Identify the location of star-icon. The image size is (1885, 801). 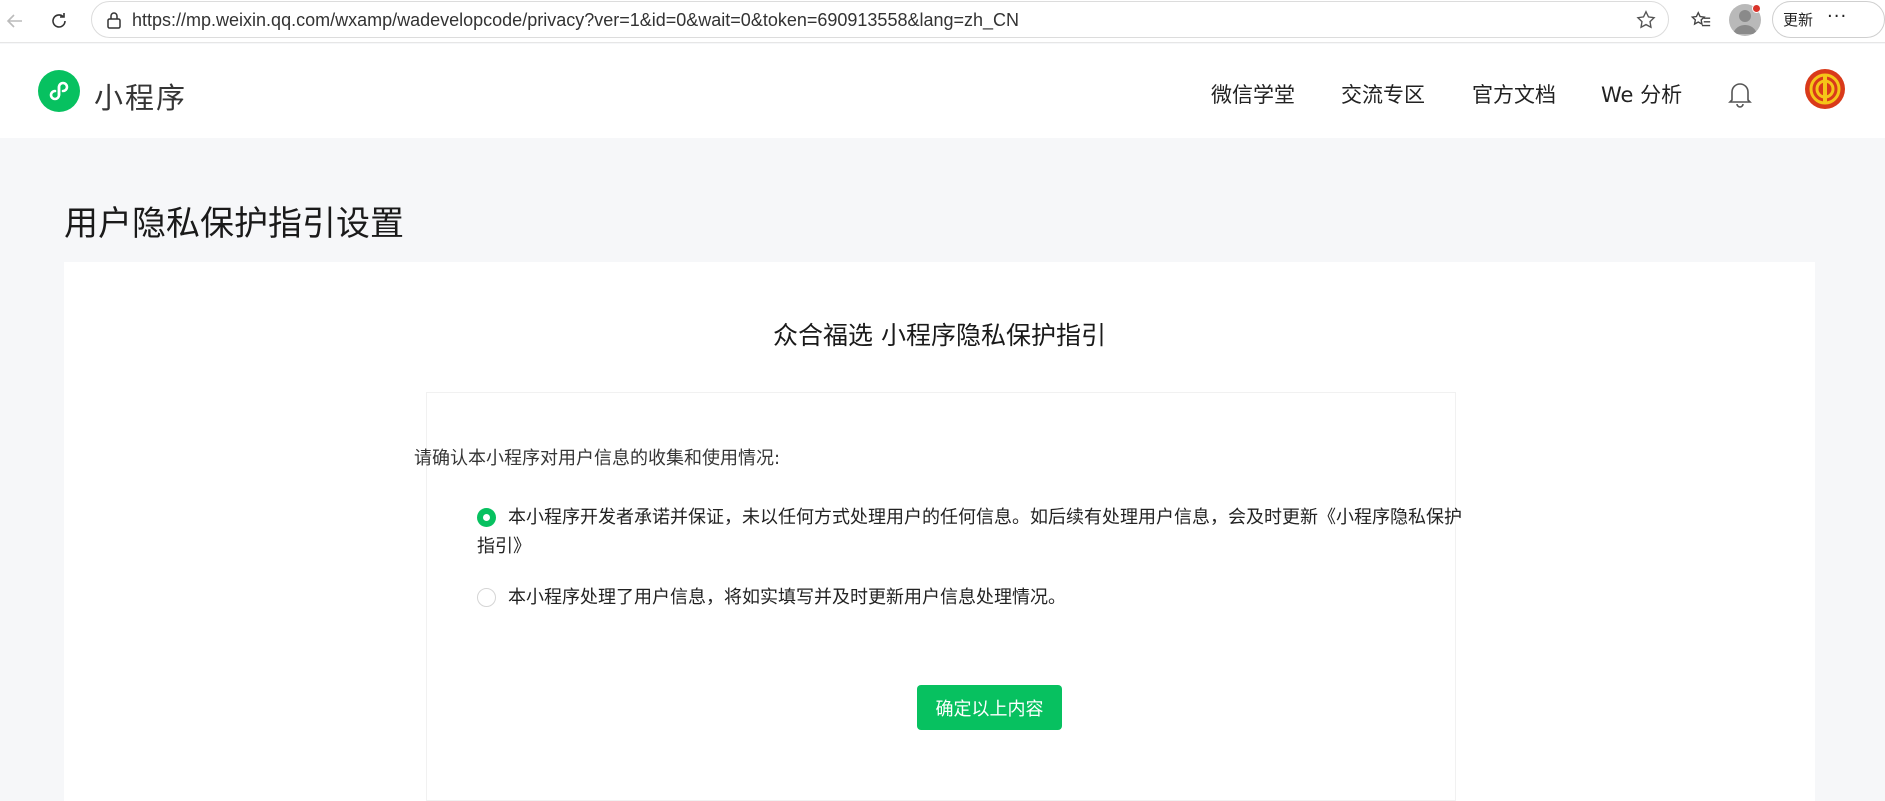
(1646, 20).